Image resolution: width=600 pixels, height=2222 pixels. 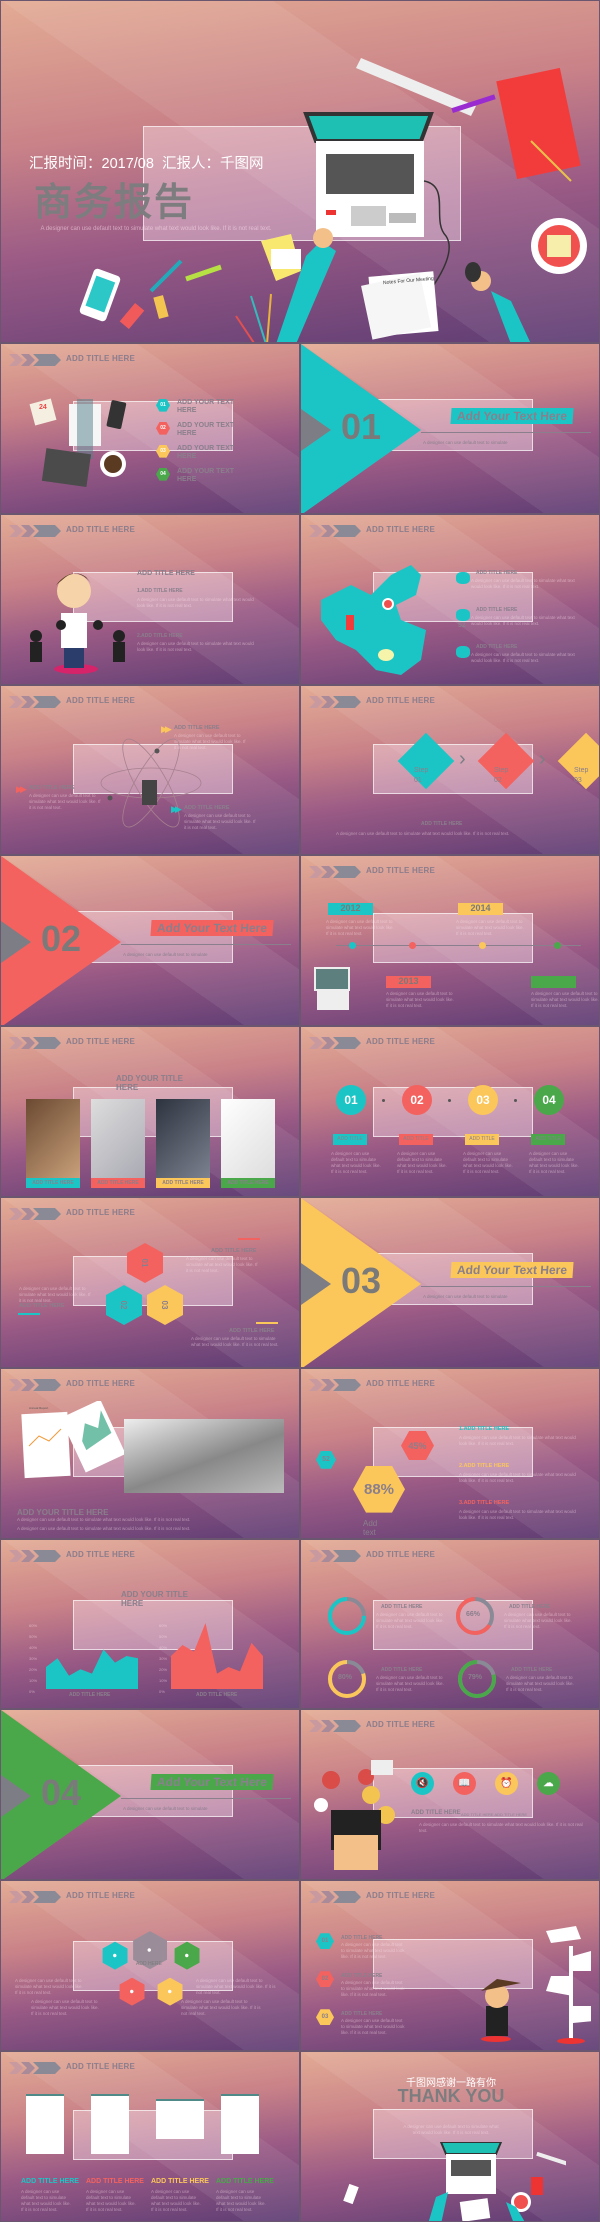 I want to click on section-number: 02, so click(x=61, y=939).